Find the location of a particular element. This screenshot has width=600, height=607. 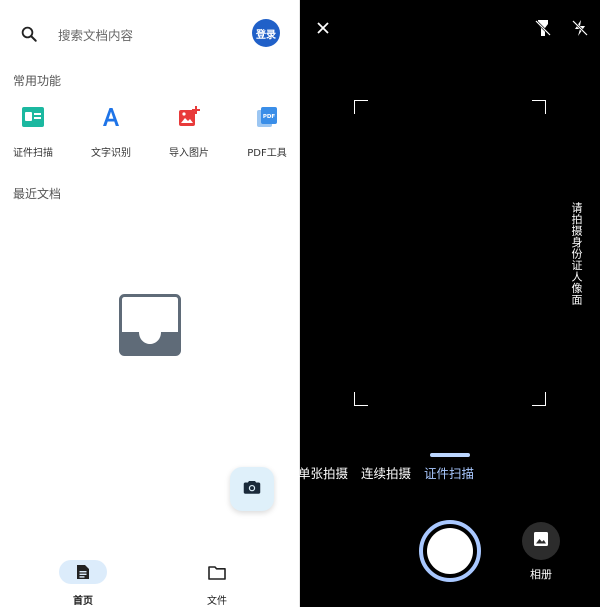

album-label: 相册 is located at coordinates (541, 574).